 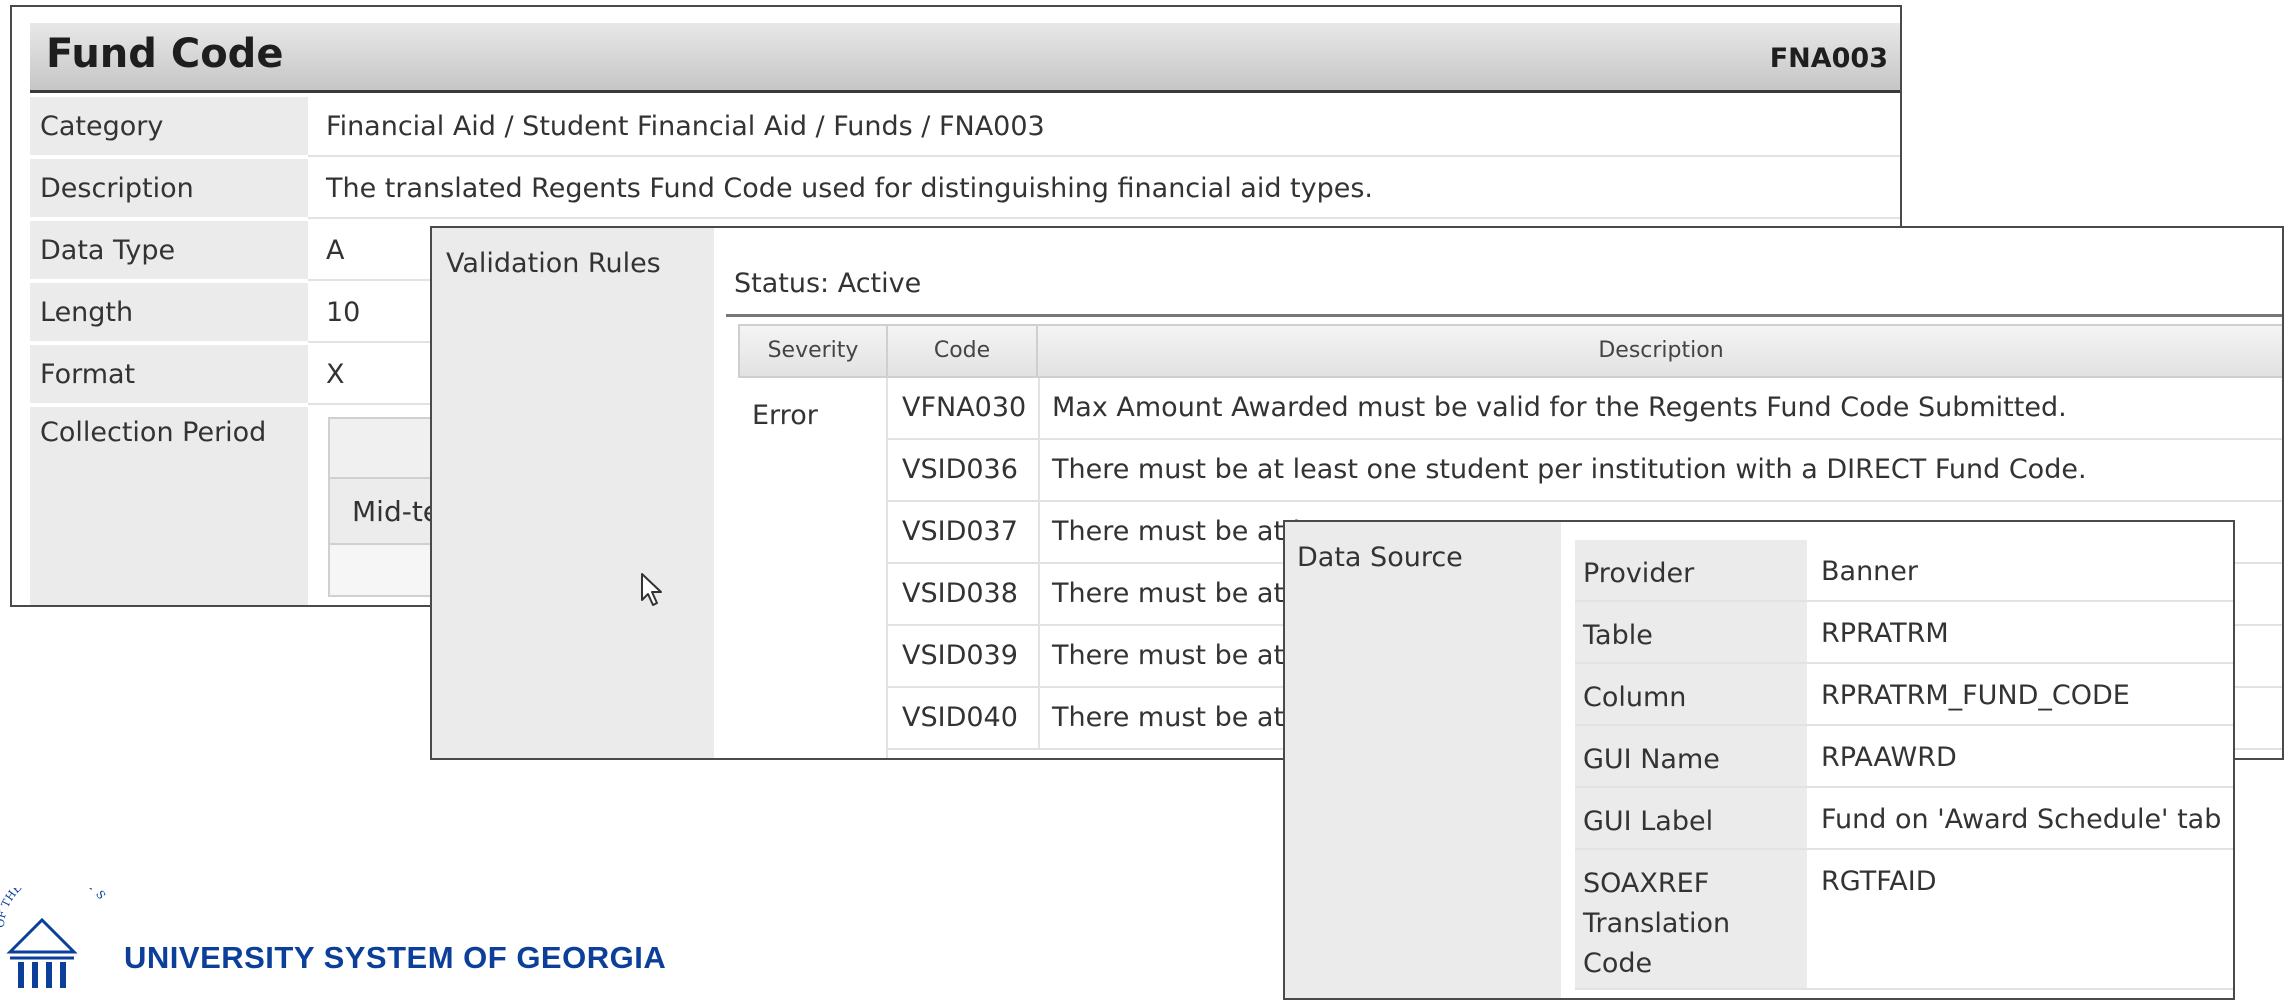 What do you see at coordinates (1423, 760) in the screenshot?
I see `data-source-sidebar: Data Source` at bounding box center [1423, 760].